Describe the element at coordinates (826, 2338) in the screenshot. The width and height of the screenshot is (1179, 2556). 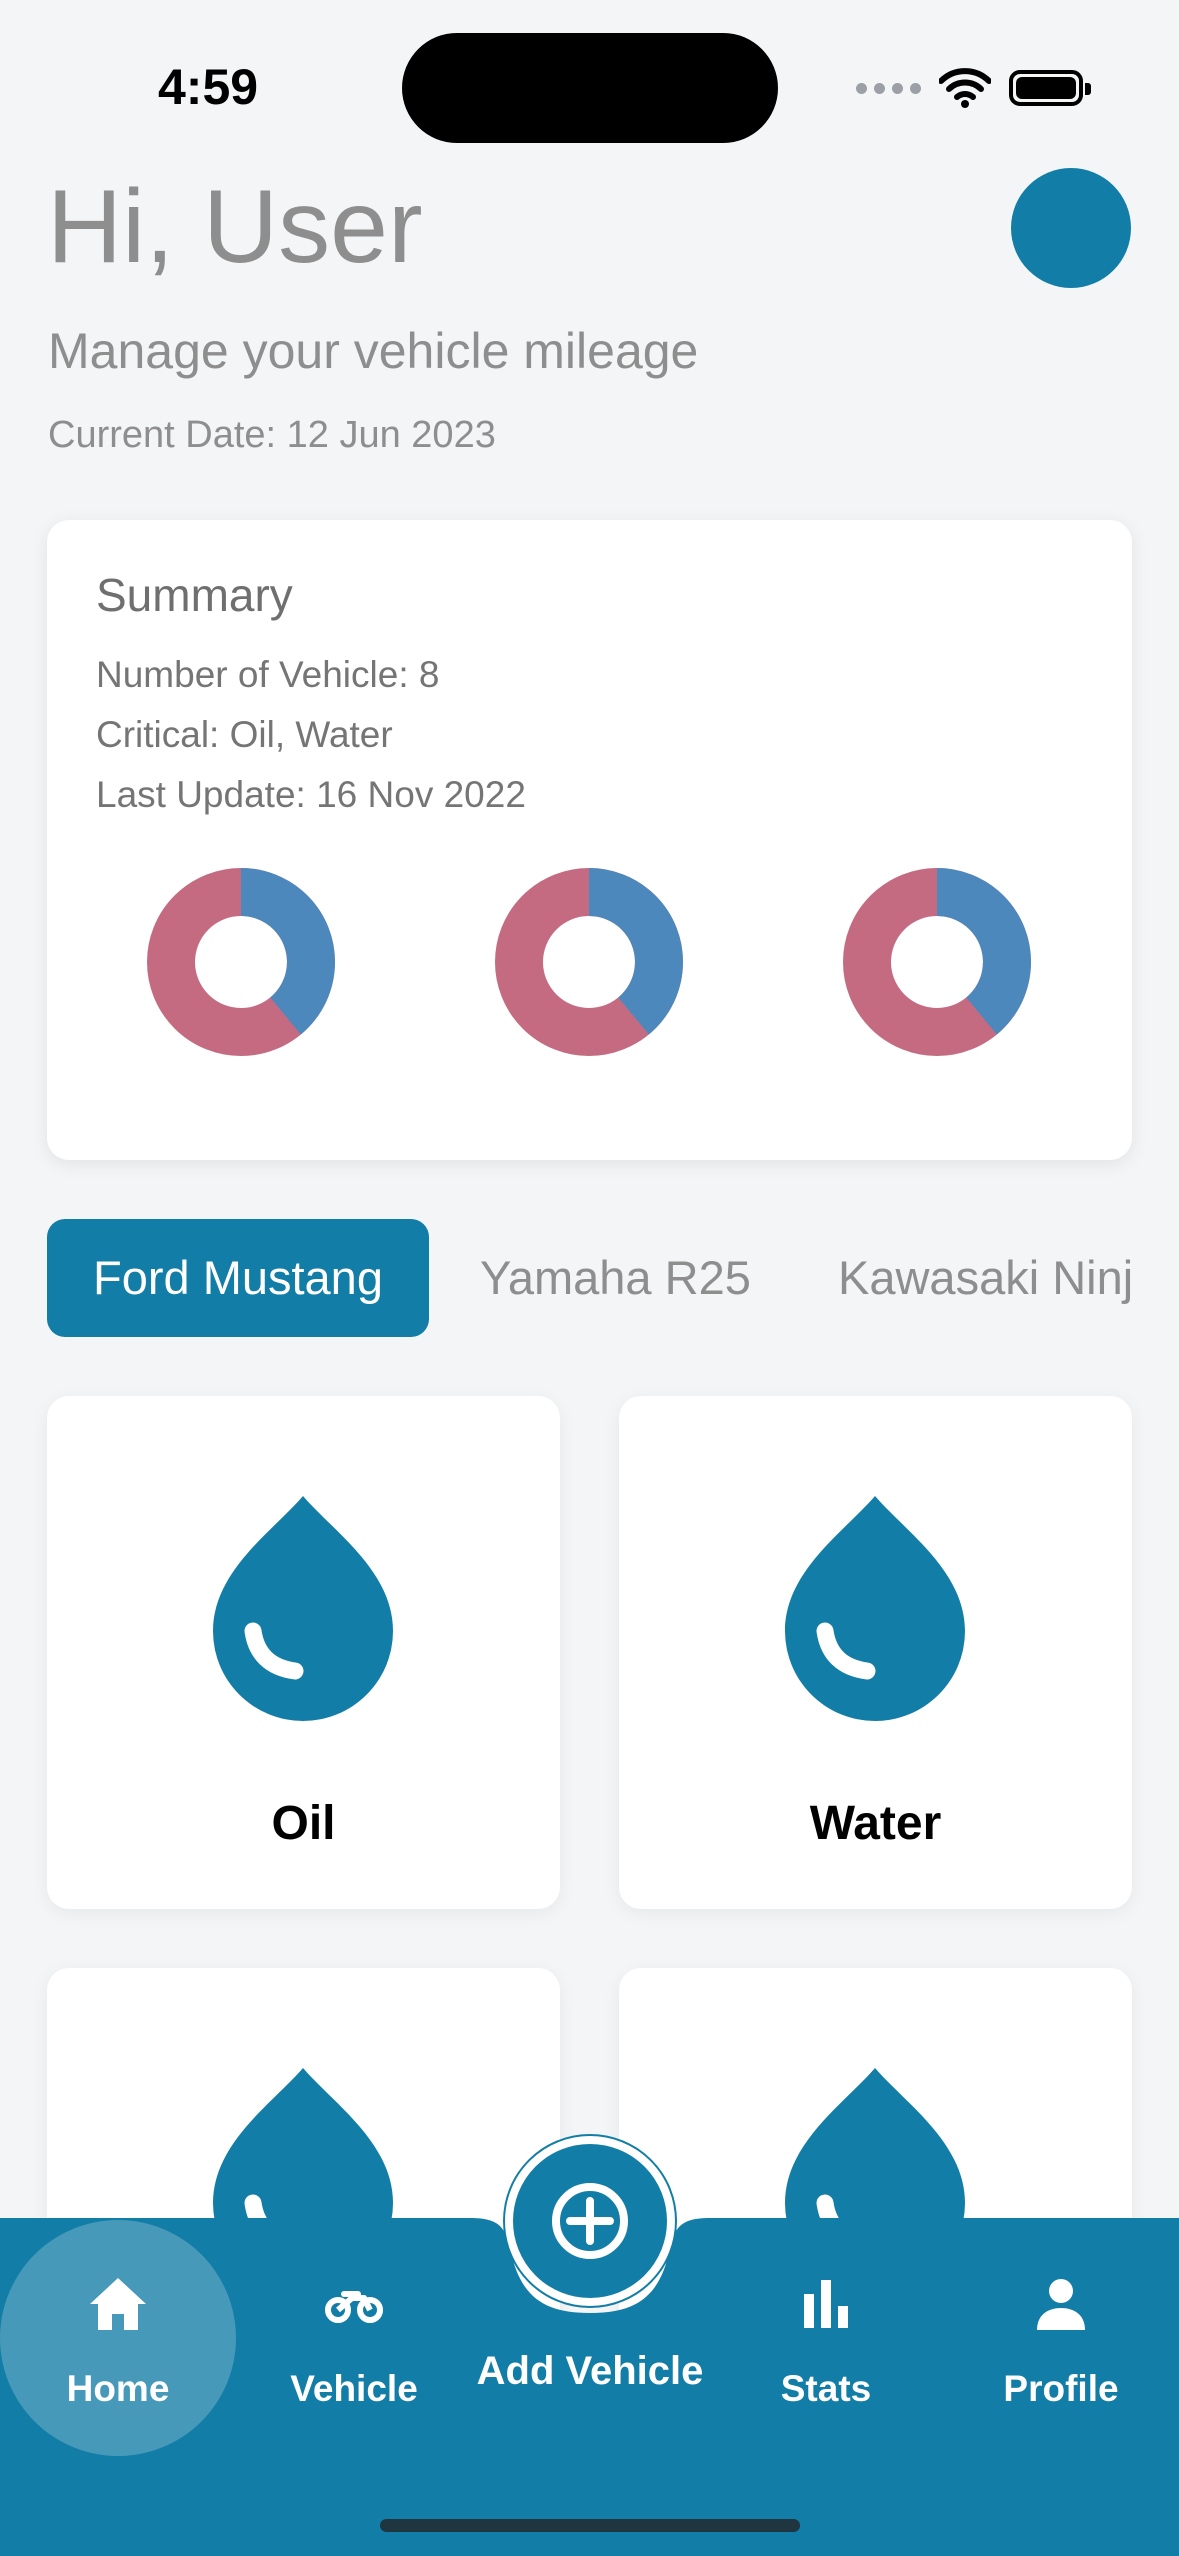
I see `nav-stats: Stats` at that location.